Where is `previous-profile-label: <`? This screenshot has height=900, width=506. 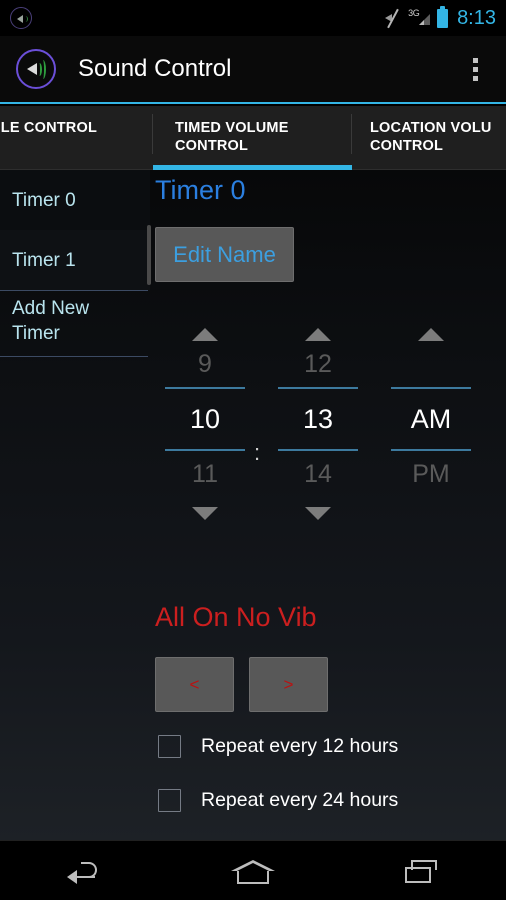
previous-profile-label: < is located at coordinates (194, 684).